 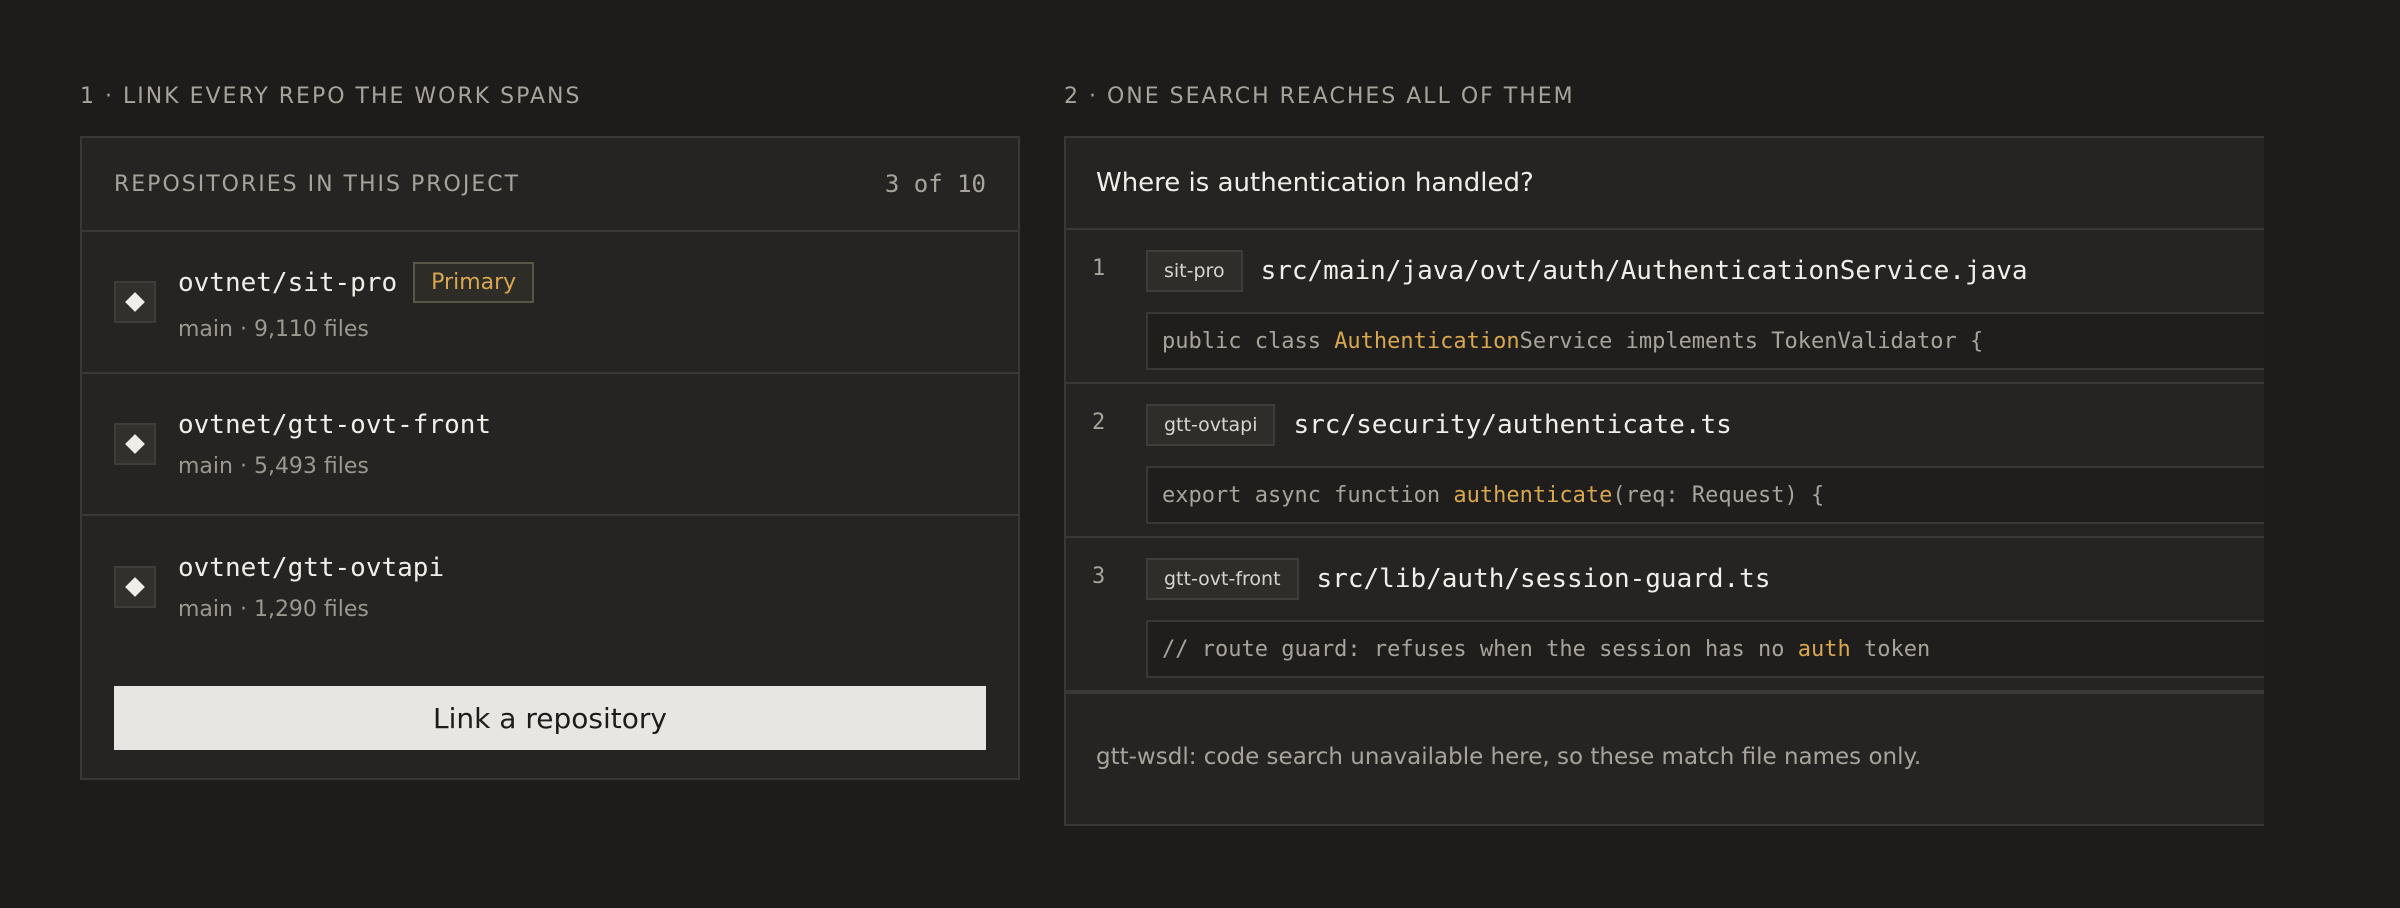 What do you see at coordinates (273, 466) in the screenshot?
I see `repo-meta: main · 5,493 files` at bounding box center [273, 466].